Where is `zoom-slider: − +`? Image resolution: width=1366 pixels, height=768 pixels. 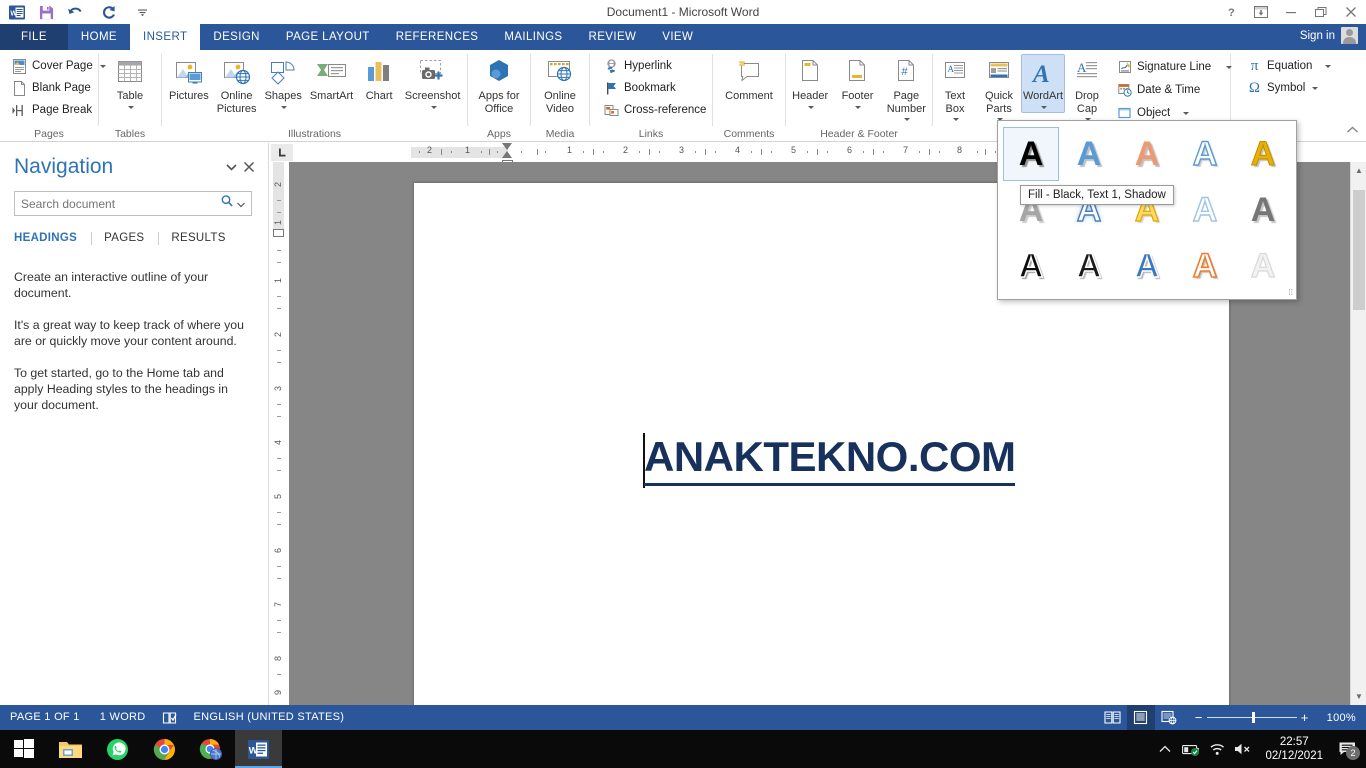
zoom-slider: − + is located at coordinates (1252, 717).